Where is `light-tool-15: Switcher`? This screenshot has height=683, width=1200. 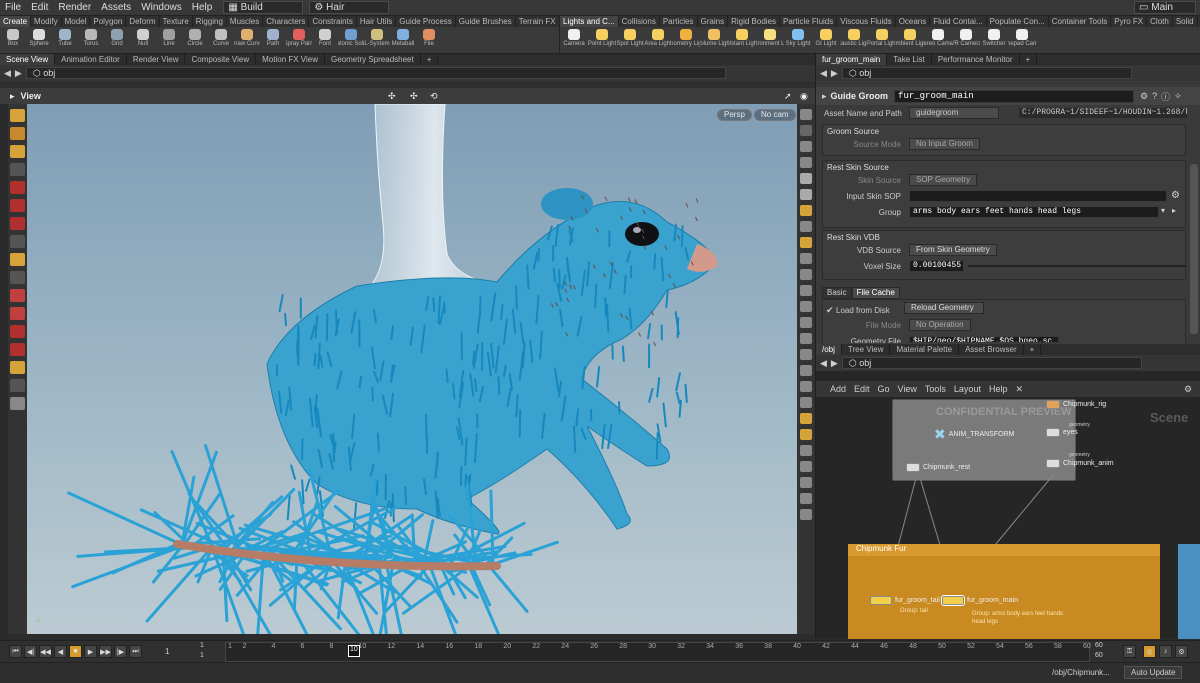 light-tool-15: Switcher is located at coordinates (994, 40).